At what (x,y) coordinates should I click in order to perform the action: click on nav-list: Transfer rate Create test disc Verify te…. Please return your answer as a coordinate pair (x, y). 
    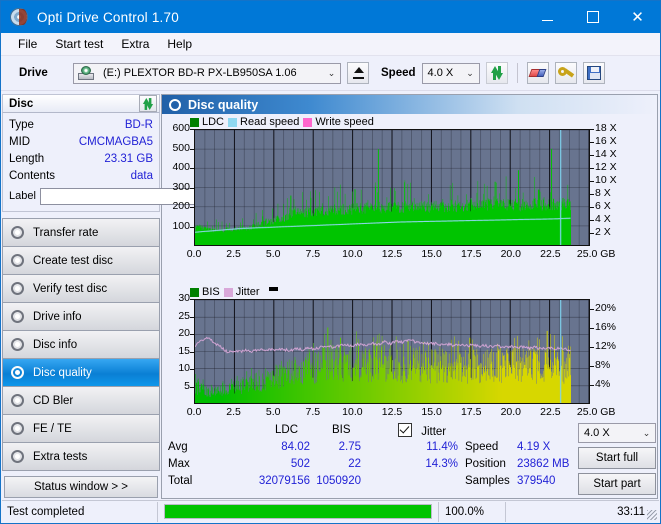
    Looking at the image, I should click on (81, 344).